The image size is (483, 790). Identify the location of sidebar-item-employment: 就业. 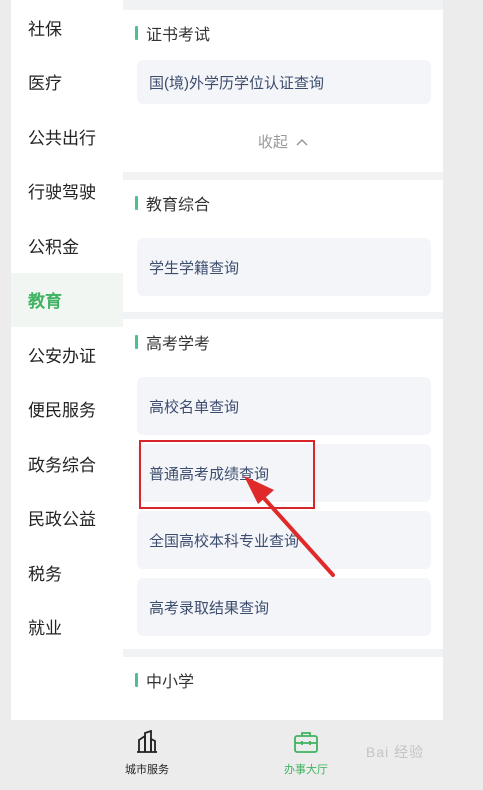
(67, 627).